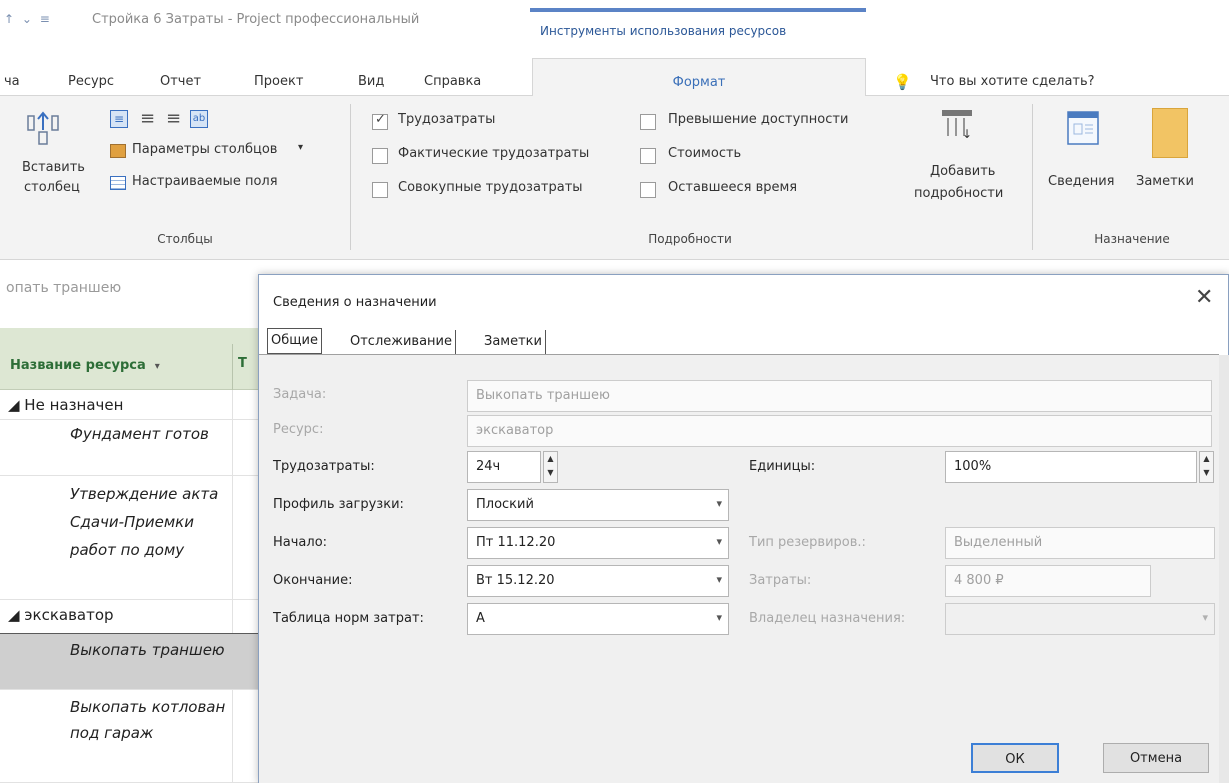 This screenshot has width=1229, height=783. I want to click on resource-name-header: Название ресурса ▾, so click(85, 365).